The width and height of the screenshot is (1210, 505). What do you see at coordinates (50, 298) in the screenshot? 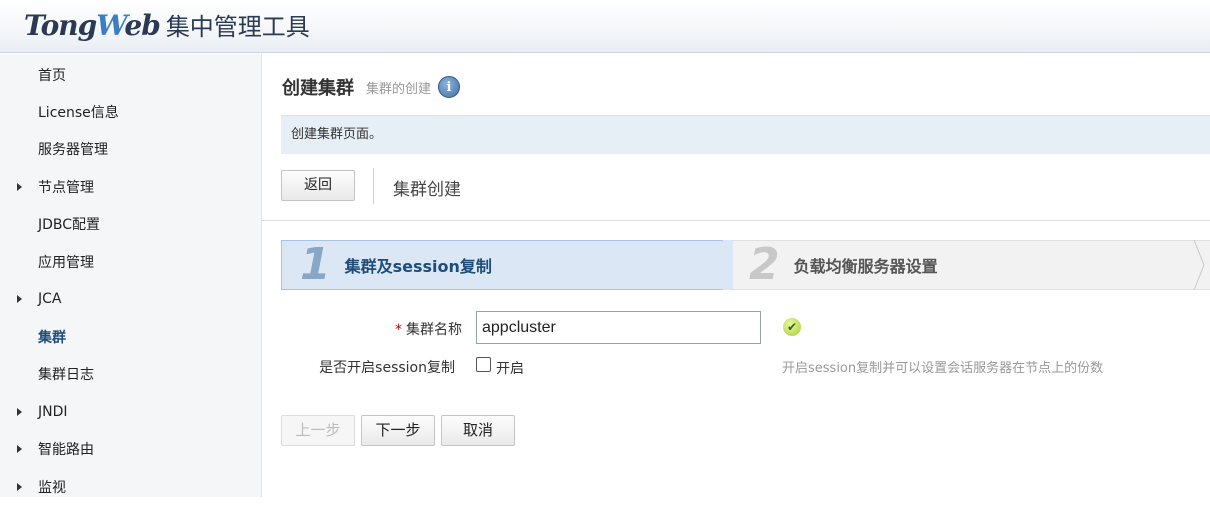
I see `sidebar-item-label: JCA` at bounding box center [50, 298].